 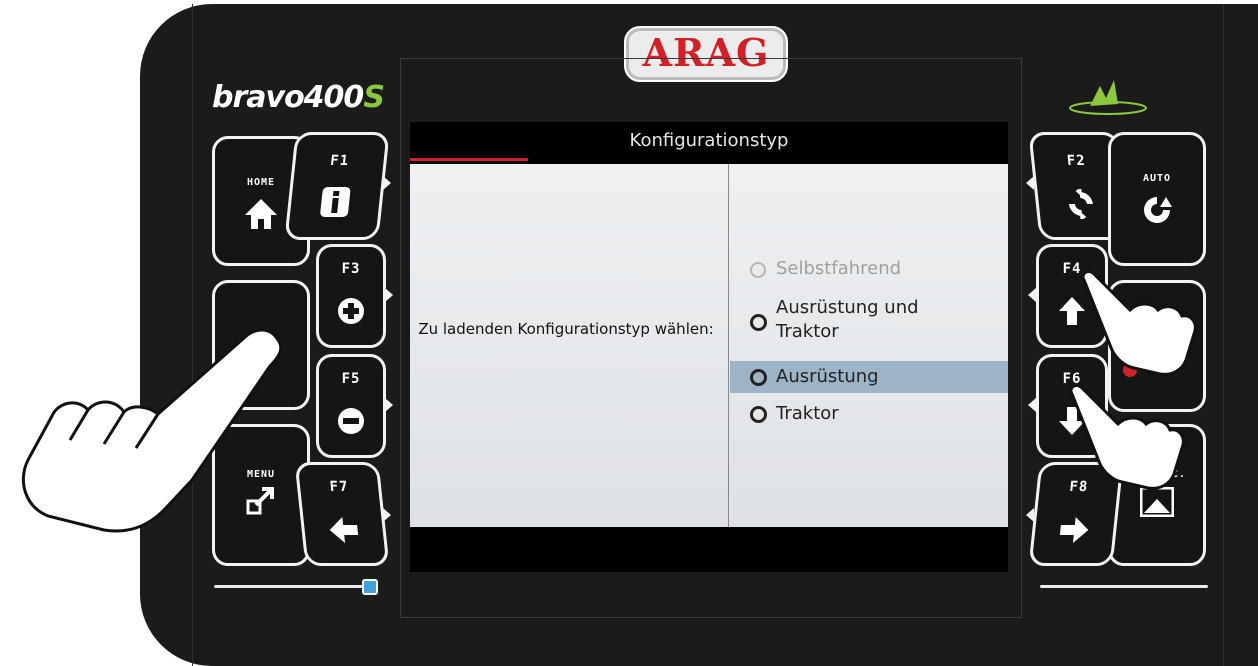 What do you see at coordinates (335, 202) in the screenshot?
I see `info-icon` at bounding box center [335, 202].